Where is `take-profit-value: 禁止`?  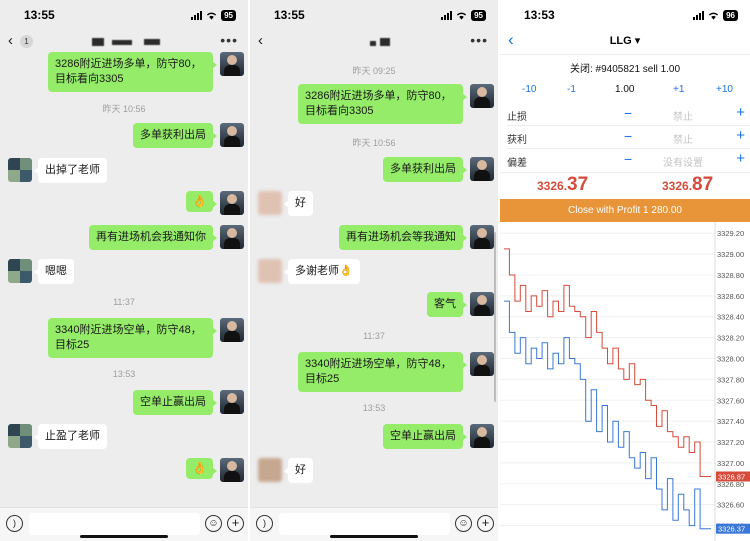
take-profit-value: 禁止 is located at coordinates (683, 138).